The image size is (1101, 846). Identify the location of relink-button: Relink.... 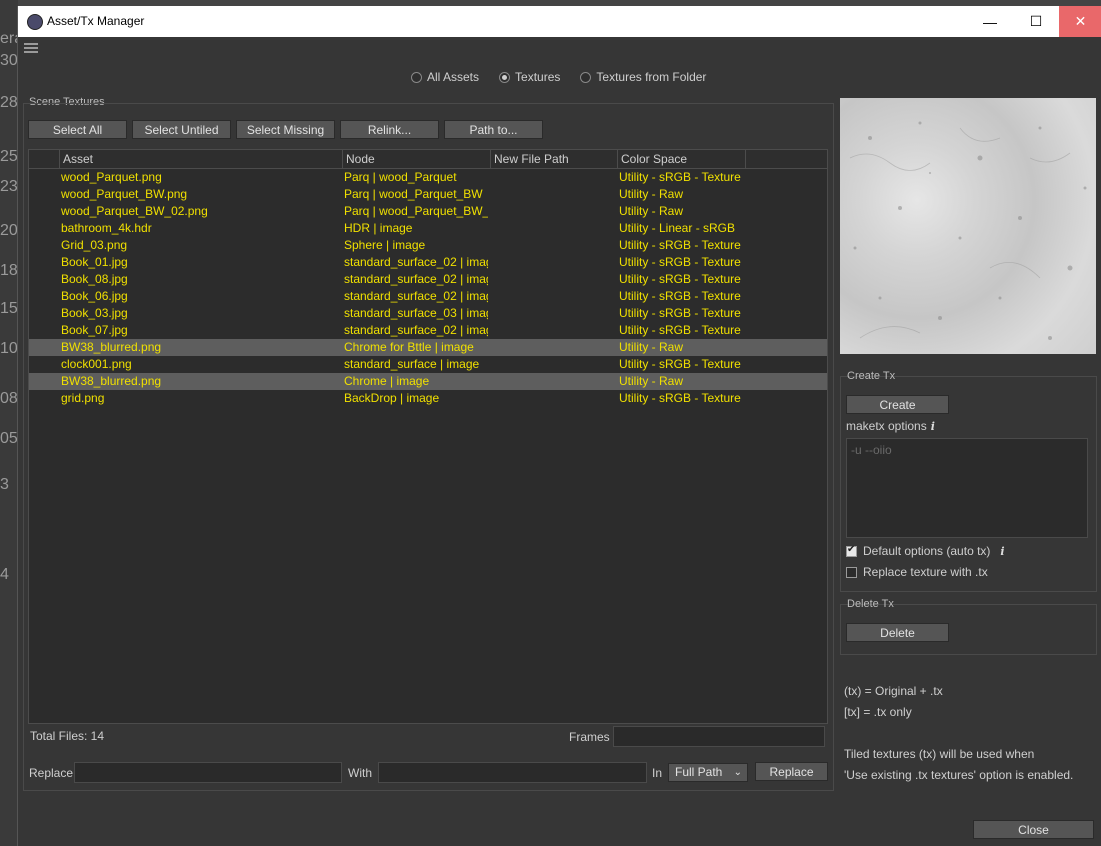
(389, 129).